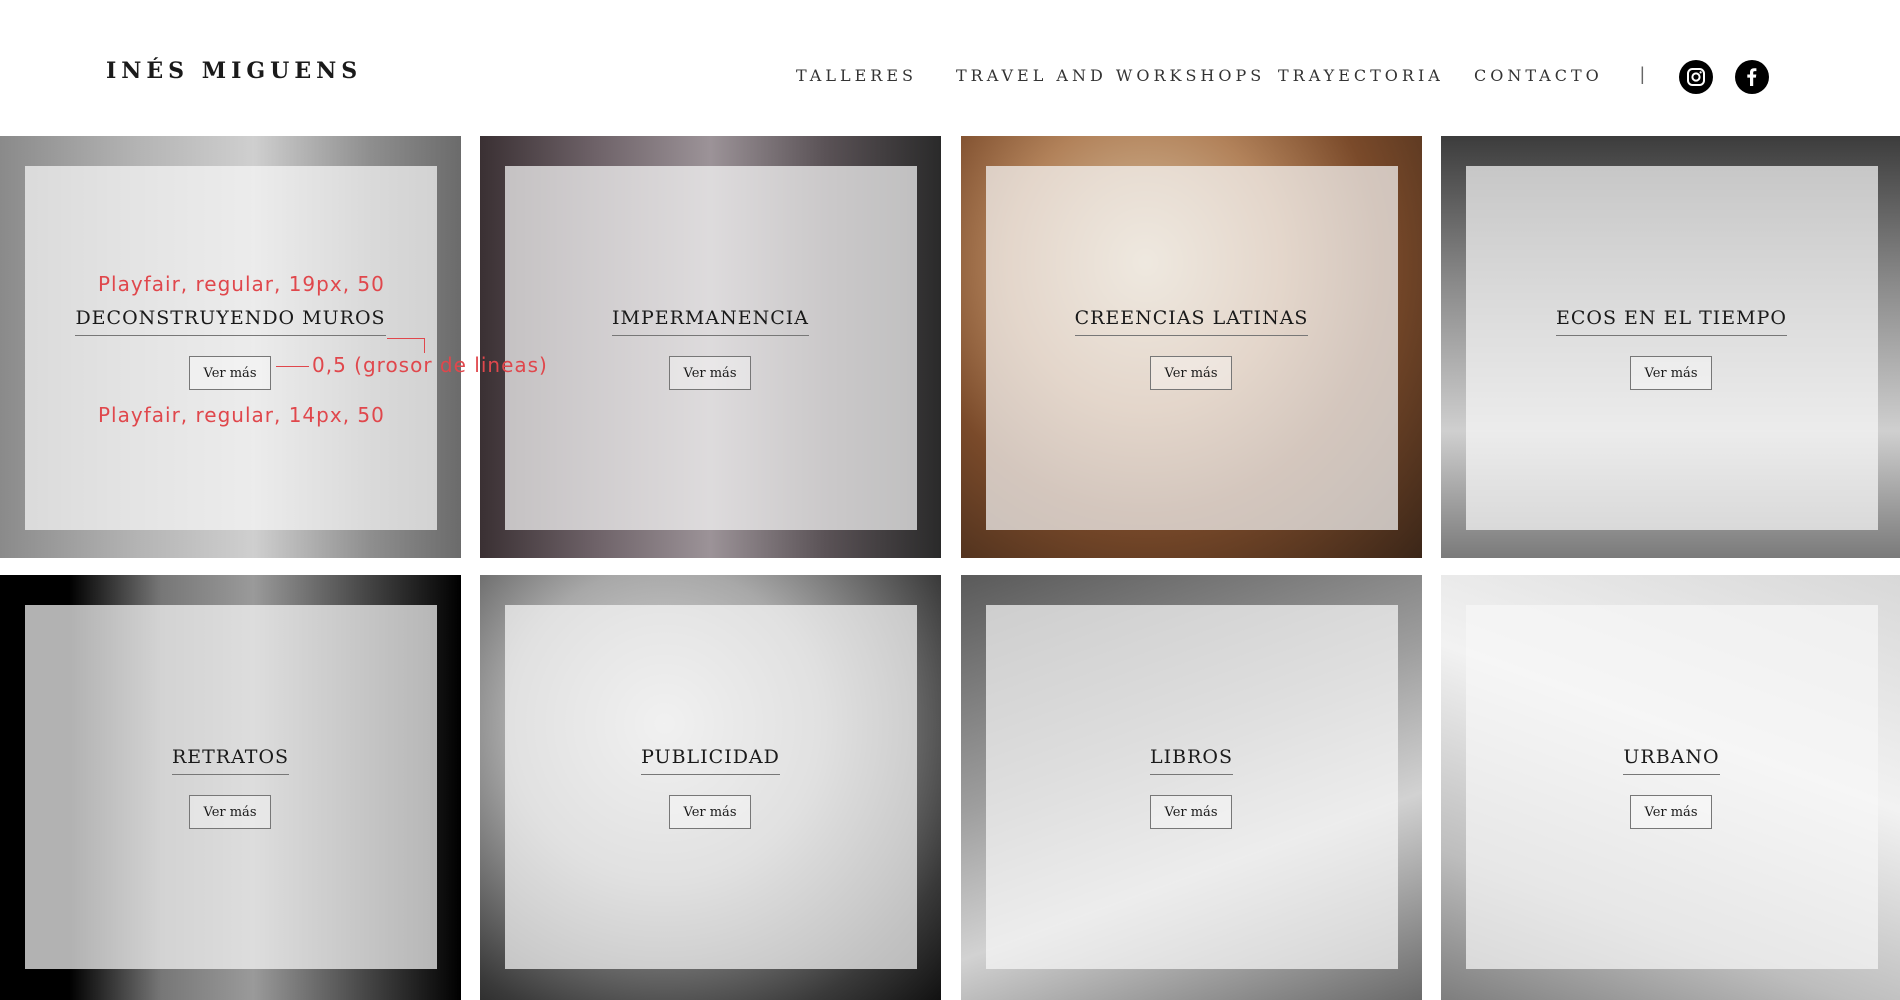  Describe the element at coordinates (1191, 760) in the screenshot. I see `tile-title: LIBROS` at that location.